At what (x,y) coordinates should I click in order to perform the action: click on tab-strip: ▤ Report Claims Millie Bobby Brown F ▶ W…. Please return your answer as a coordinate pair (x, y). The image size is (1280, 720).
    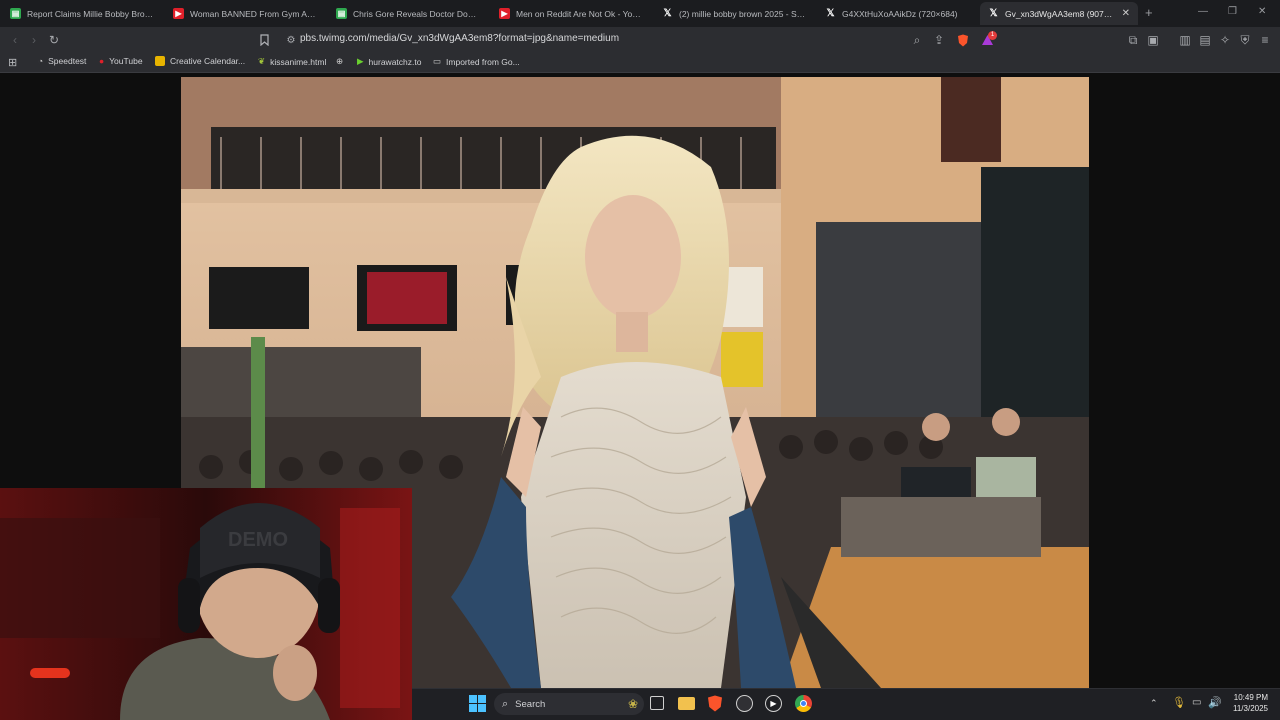
    Looking at the image, I should click on (640, 13).